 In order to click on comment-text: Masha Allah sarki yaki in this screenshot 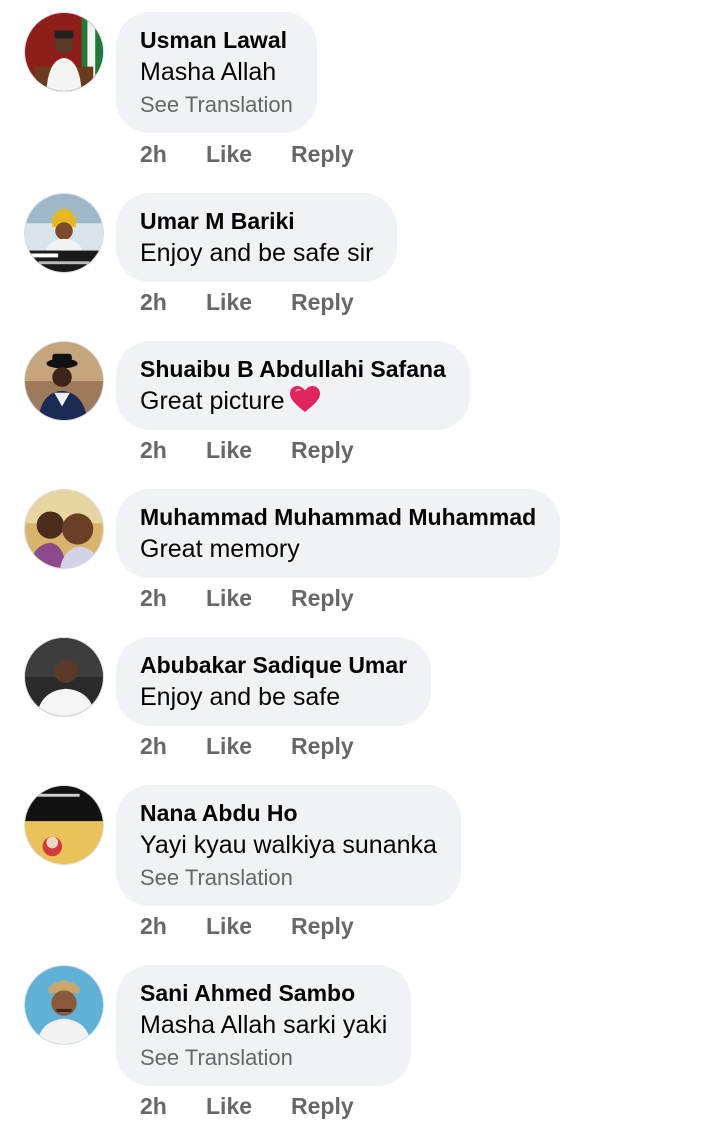, I will do `click(264, 1025)`.